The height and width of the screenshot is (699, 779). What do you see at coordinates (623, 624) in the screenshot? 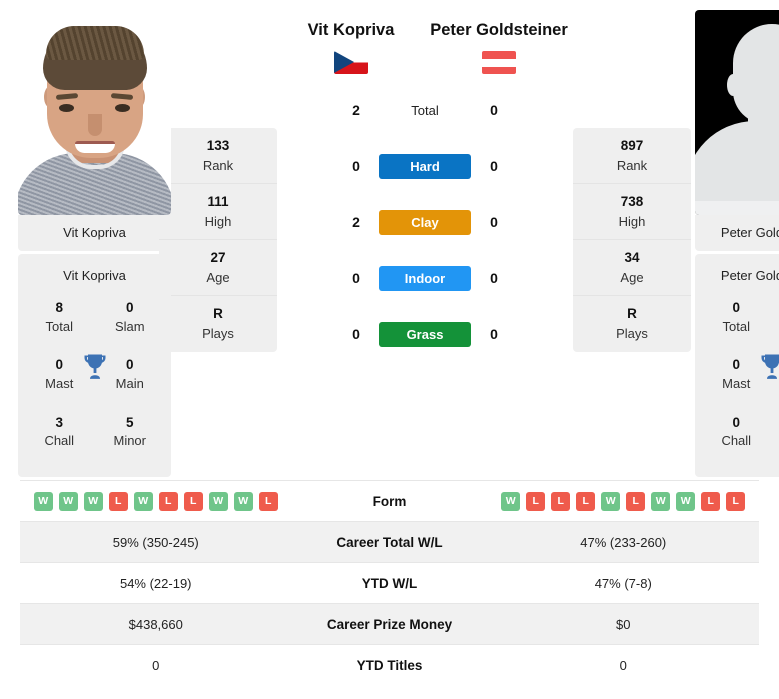
I see `right-career-prize-money: $0` at bounding box center [623, 624].